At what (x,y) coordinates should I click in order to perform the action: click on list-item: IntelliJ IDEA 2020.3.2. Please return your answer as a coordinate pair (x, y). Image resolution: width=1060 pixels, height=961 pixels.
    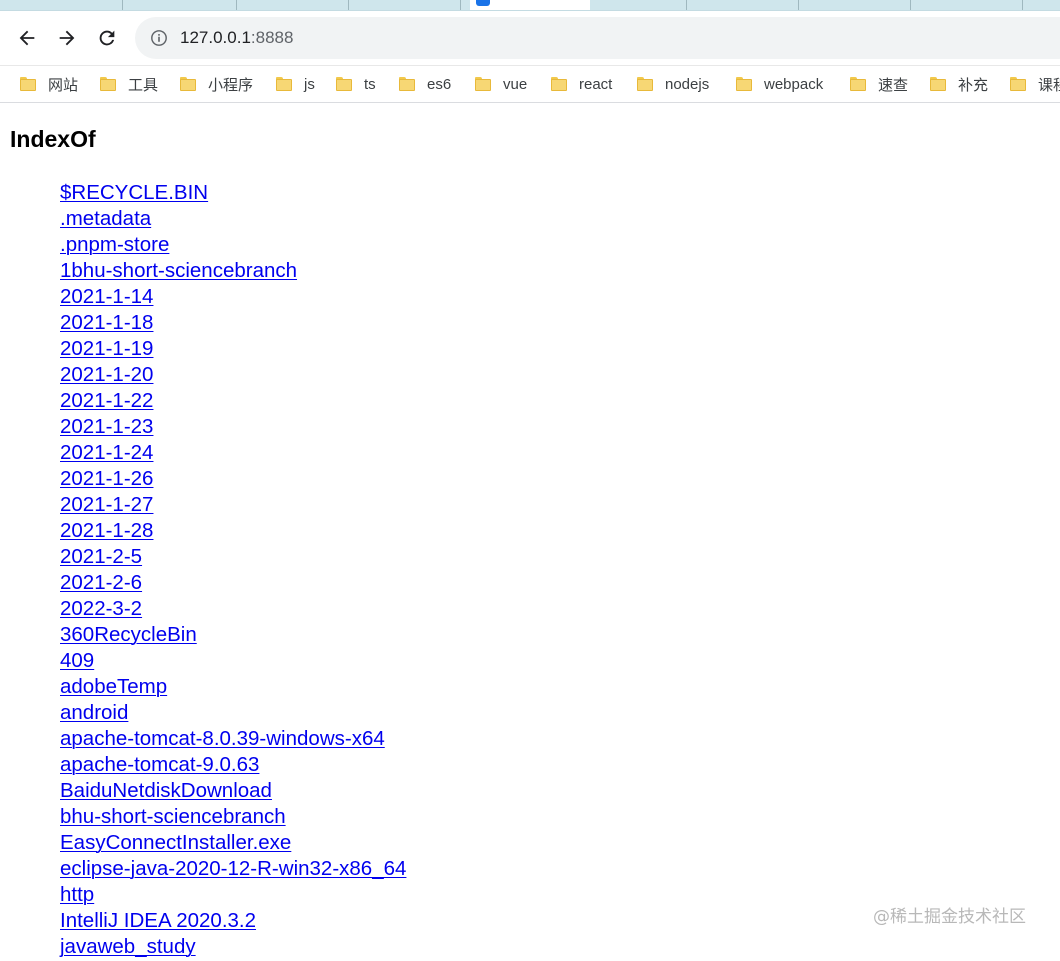
    Looking at the image, I should click on (233, 921).